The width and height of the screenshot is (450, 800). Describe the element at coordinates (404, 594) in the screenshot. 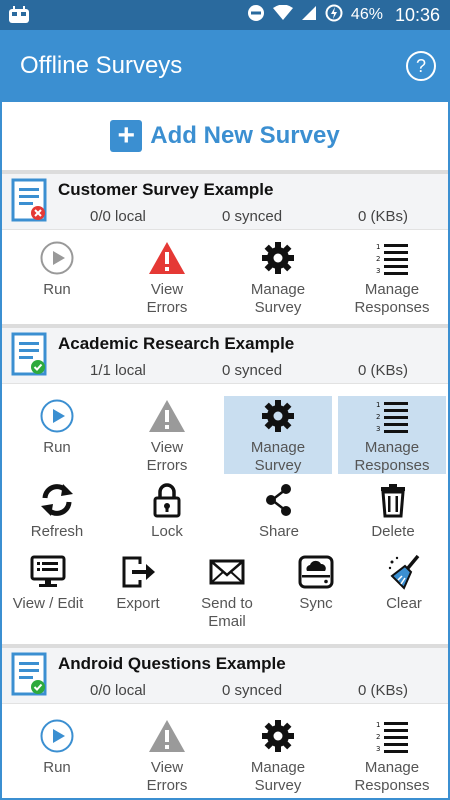

I see `clear-button: Clear` at that location.